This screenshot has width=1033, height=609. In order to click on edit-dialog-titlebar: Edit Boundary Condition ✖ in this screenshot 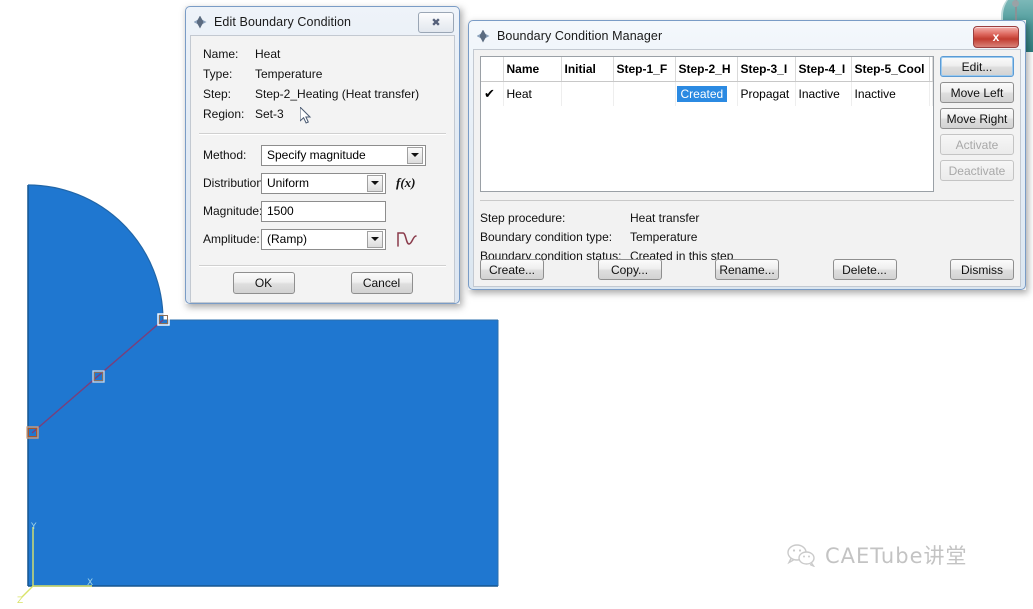, I will do `click(322, 22)`.